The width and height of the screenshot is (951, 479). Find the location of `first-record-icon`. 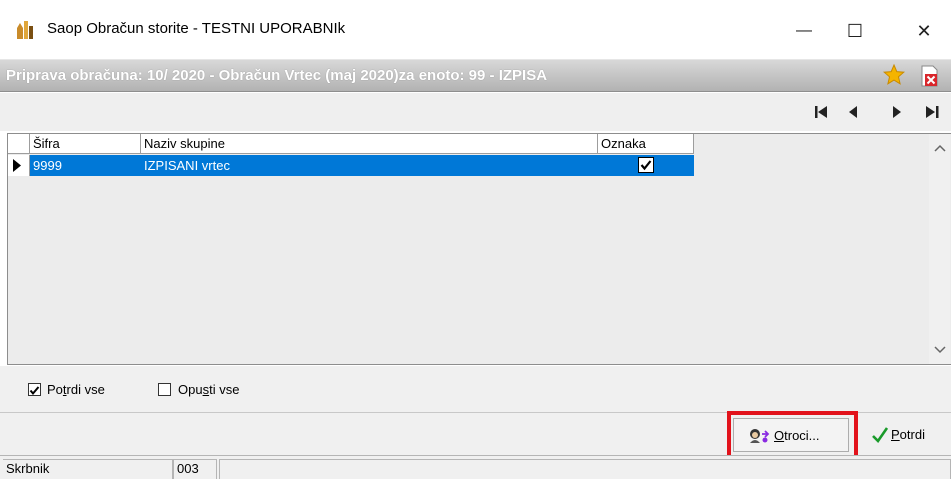

first-record-icon is located at coordinates (821, 112).